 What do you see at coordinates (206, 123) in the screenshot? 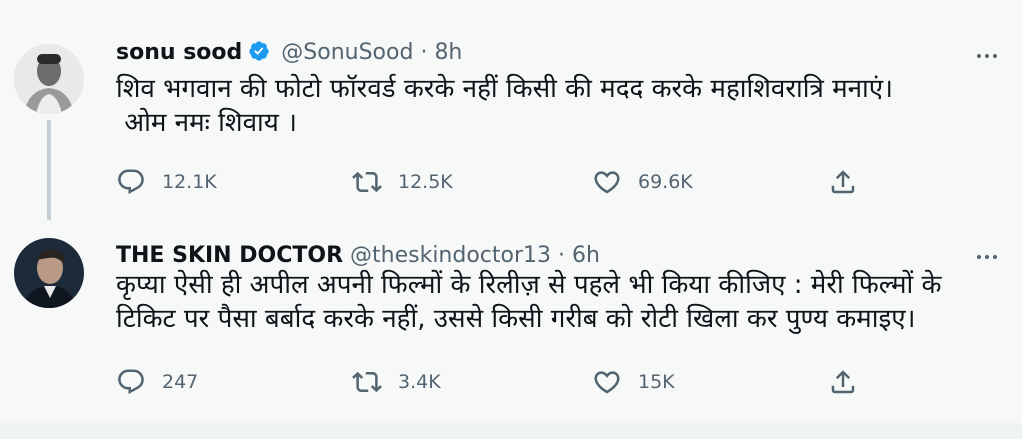
I see `tweet-text-line: ओम नमः शिवाय ।` at bounding box center [206, 123].